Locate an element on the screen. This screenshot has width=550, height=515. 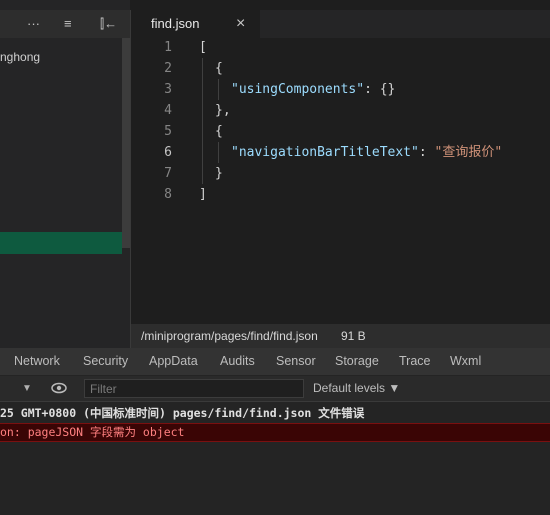
file-size: 91 B is located at coordinates (353, 336).